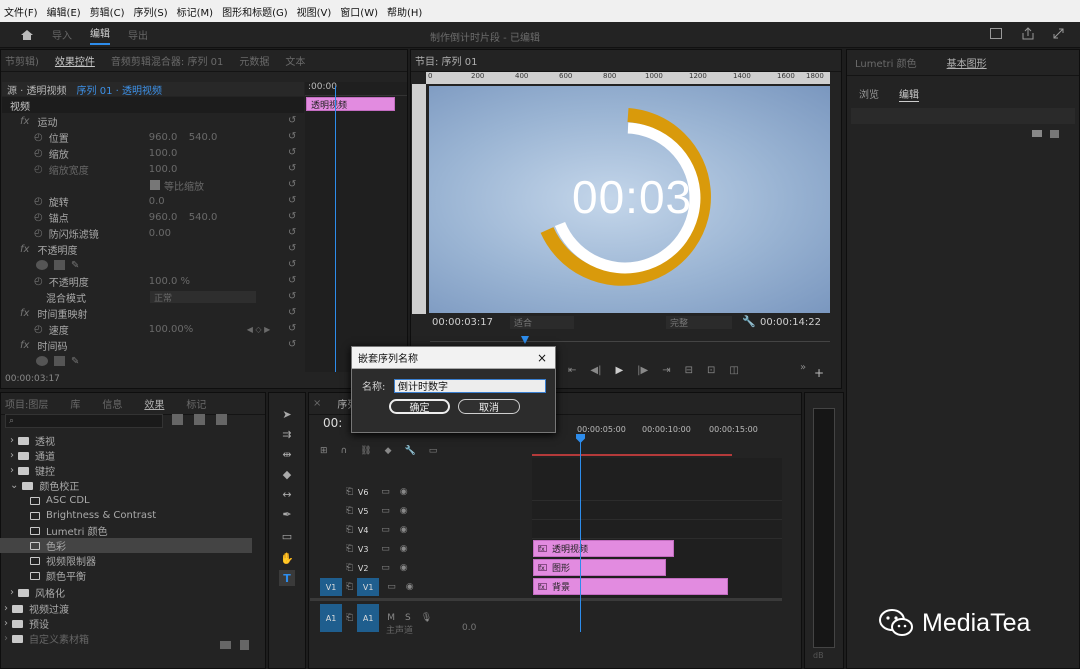 The width and height of the screenshot is (1080, 669). What do you see at coordinates (335, 229) in the screenshot?
I see `ec-playhead` at bounding box center [335, 229].